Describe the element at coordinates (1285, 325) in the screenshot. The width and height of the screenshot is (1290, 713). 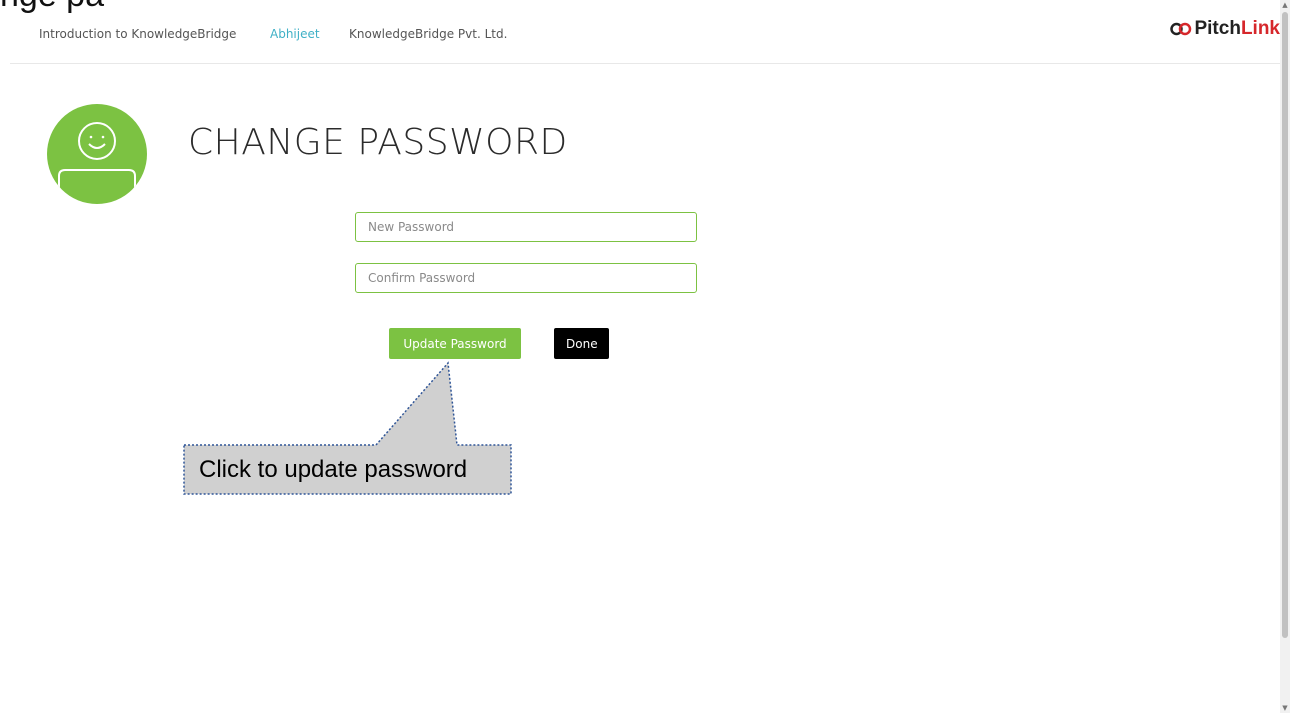
I see `scrollbar-thumb` at that location.